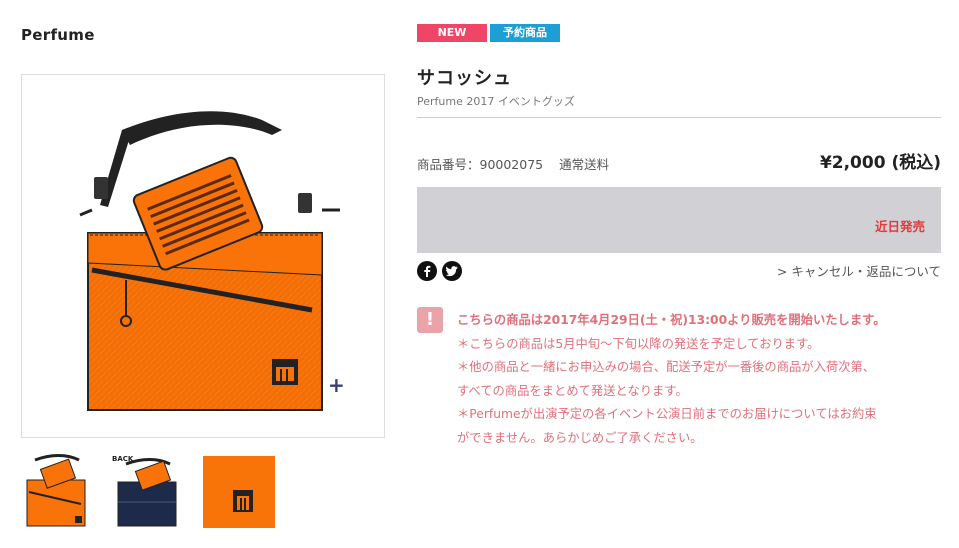  What do you see at coordinates (464, 78) in the screenshot?
I see `product-title: サコッシュ` at bounding box center [464, 78].